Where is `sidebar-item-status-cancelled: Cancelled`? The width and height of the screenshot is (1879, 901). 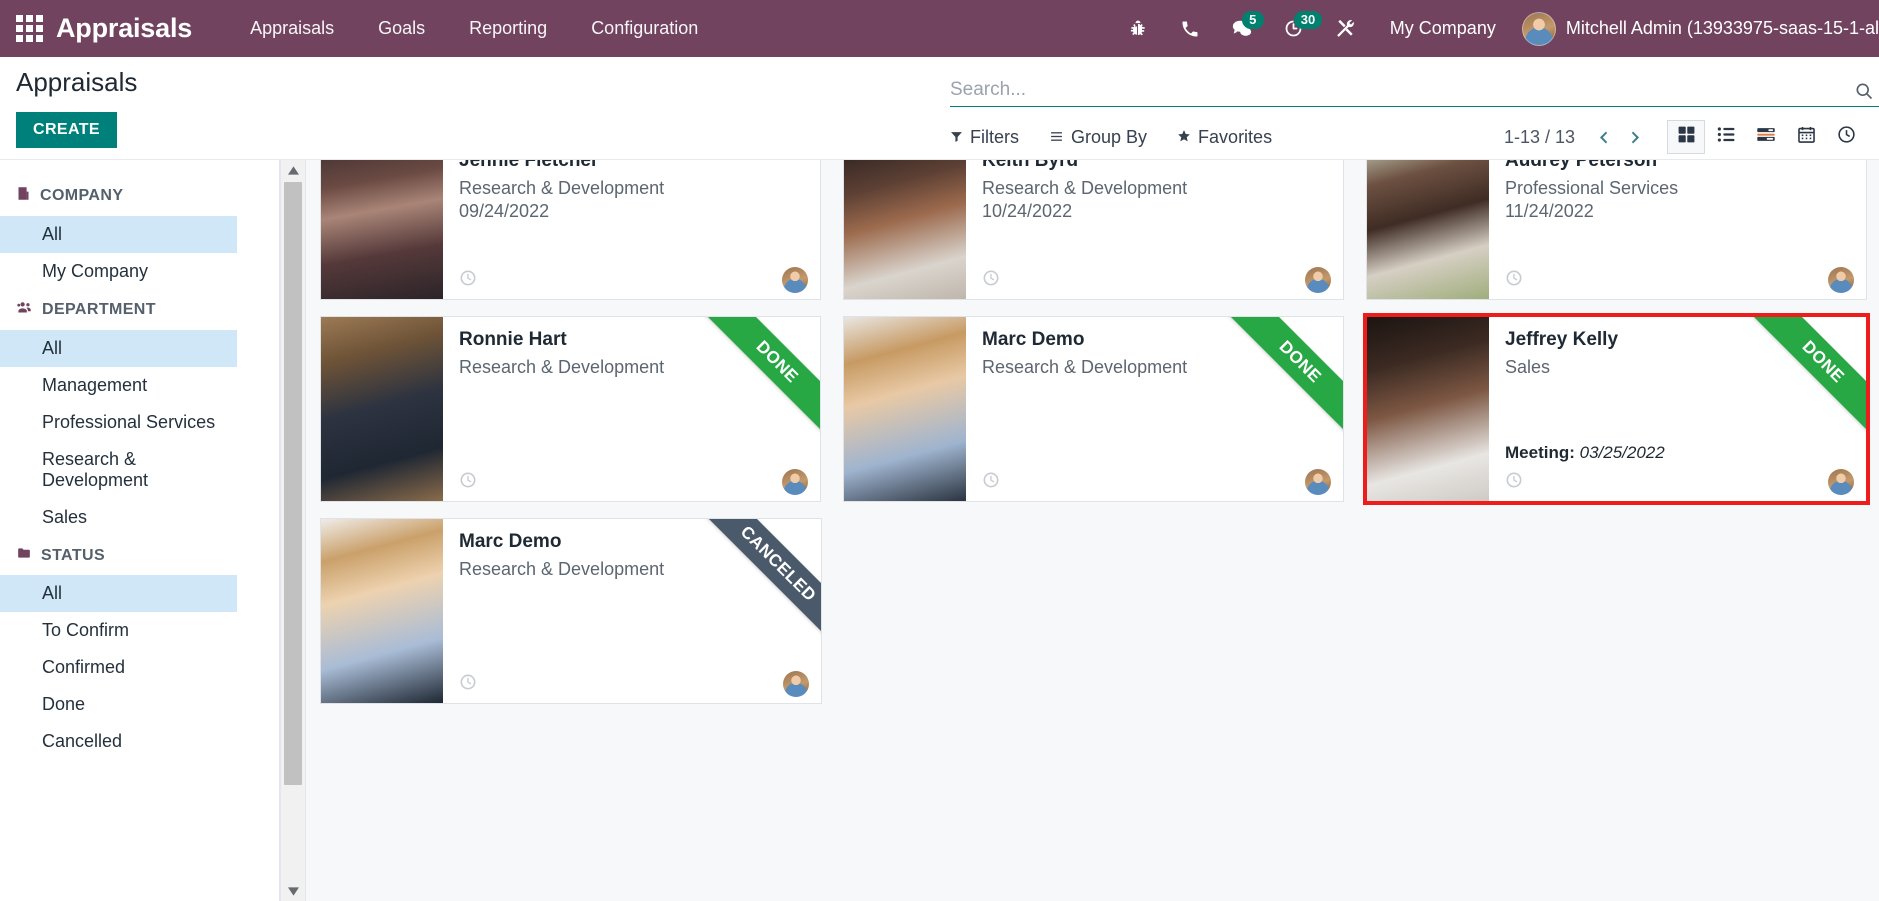
sidebar-item-status-cancelled: Cancelled is located at coordinates (118, 741).